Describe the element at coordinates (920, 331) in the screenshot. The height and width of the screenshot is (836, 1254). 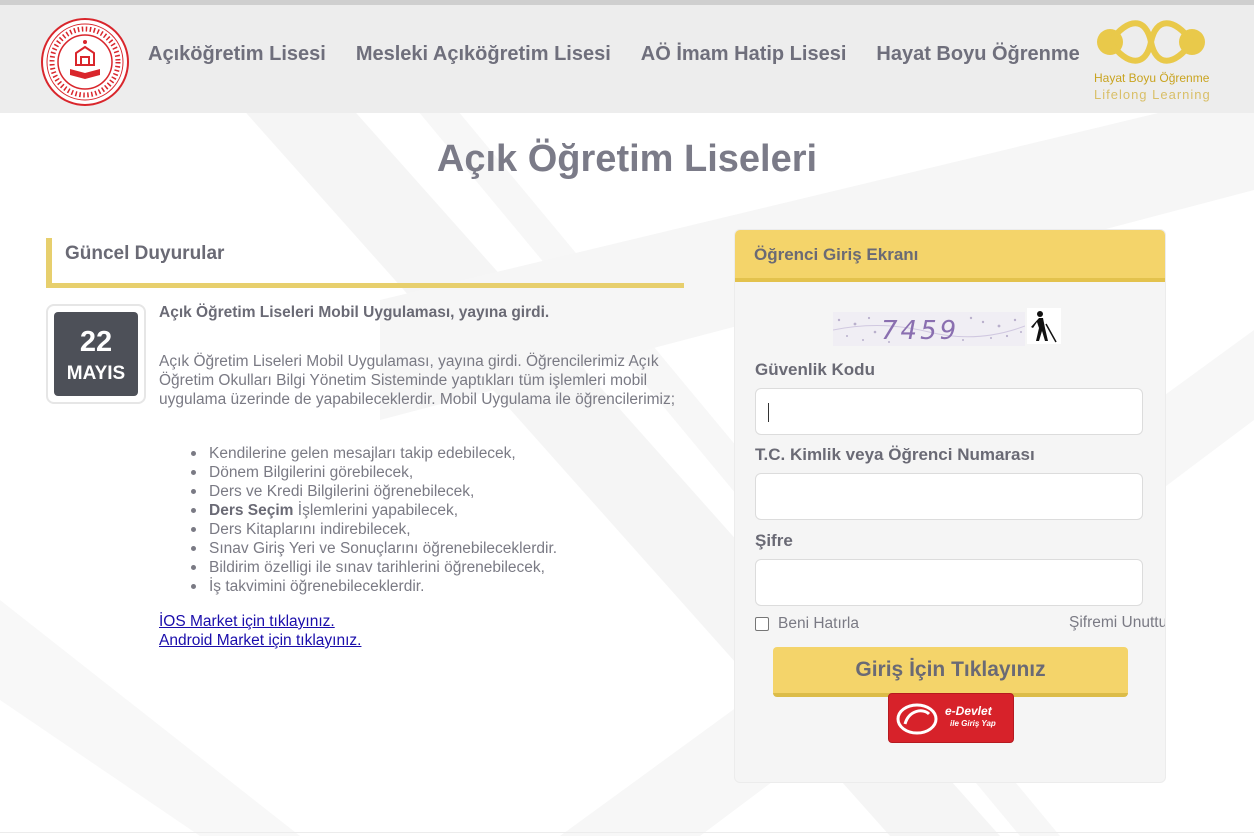
I see `captcha-text: 7459` at that location.